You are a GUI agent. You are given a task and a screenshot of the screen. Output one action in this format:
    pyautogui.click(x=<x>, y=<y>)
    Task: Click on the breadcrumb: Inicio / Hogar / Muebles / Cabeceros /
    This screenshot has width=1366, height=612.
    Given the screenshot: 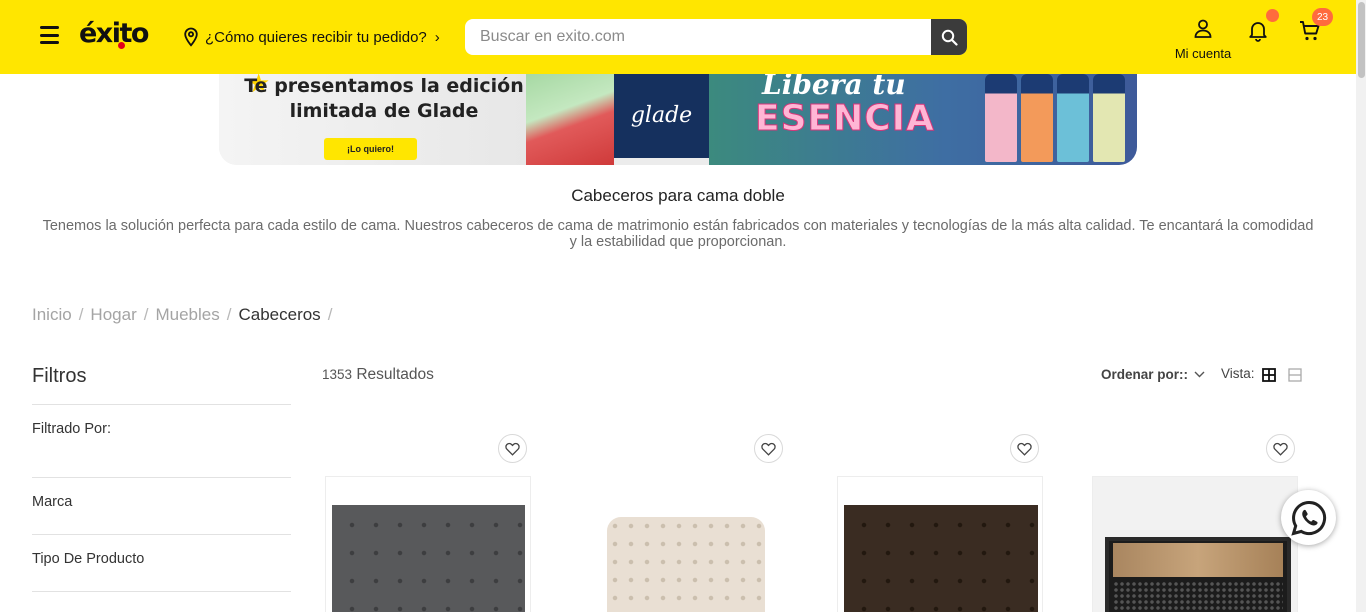 What is the action you would take?
    pyautogui.click(x=182, y=315)
    